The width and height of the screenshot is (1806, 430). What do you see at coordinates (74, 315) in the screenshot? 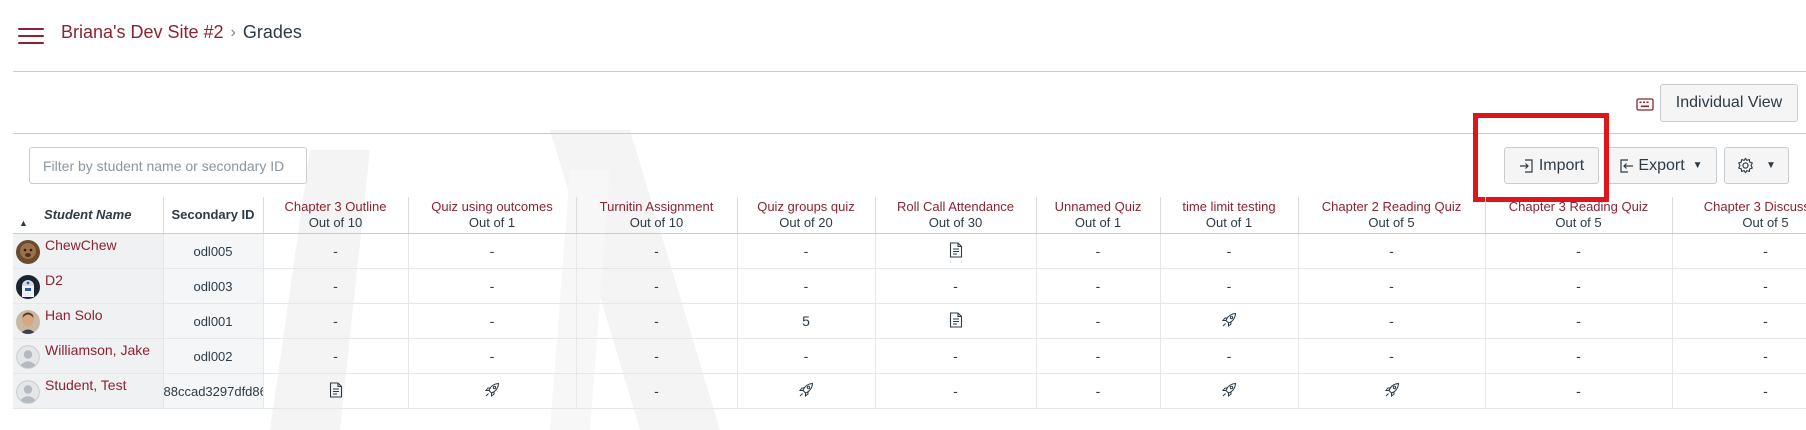
I see `student-name-link: Han Solo` at bounding box center [74, 315].